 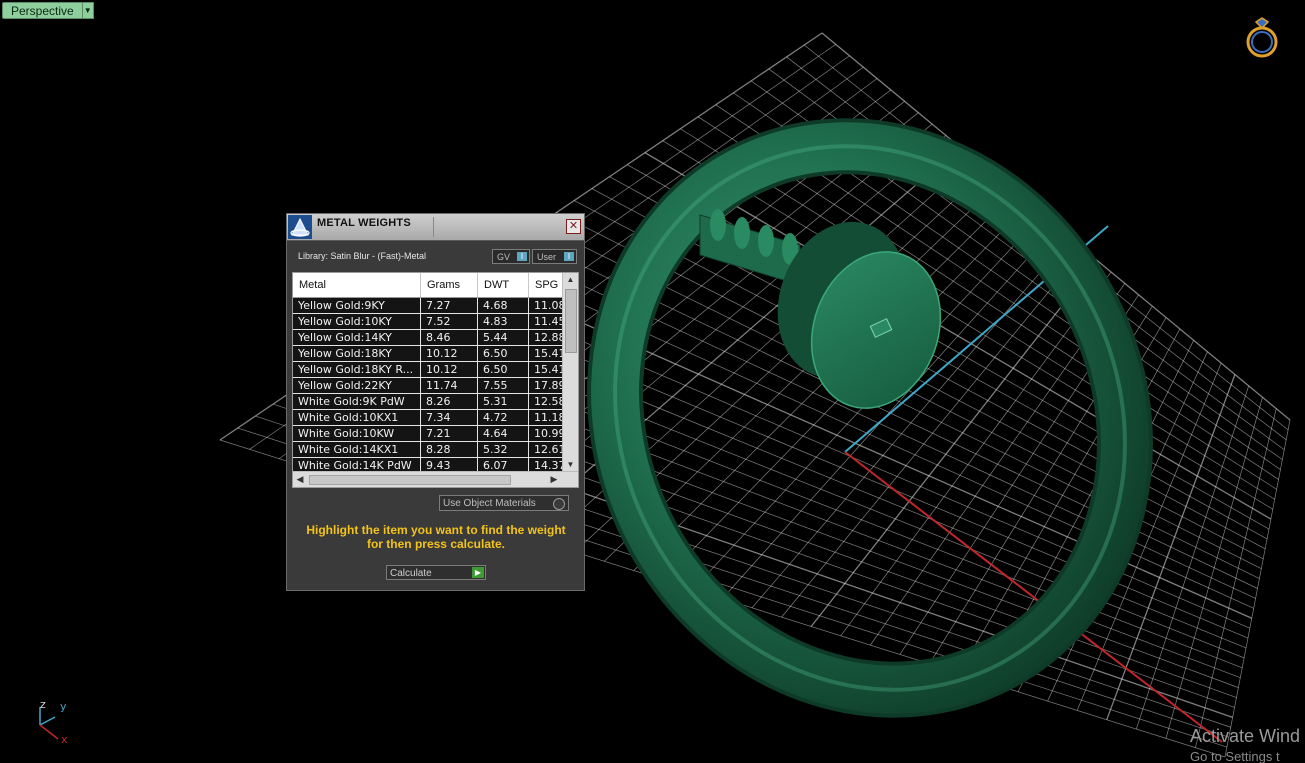 I want to click on table-cell-metal: Yellow Gold:9KY, so click(x=357, y=305).